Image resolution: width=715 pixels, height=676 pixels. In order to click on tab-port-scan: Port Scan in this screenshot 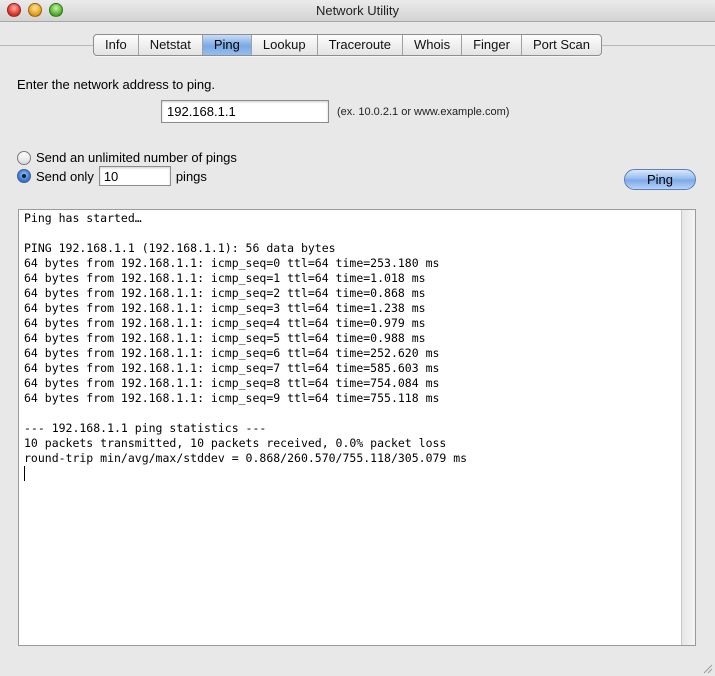, I will do `click(561, 45)`.